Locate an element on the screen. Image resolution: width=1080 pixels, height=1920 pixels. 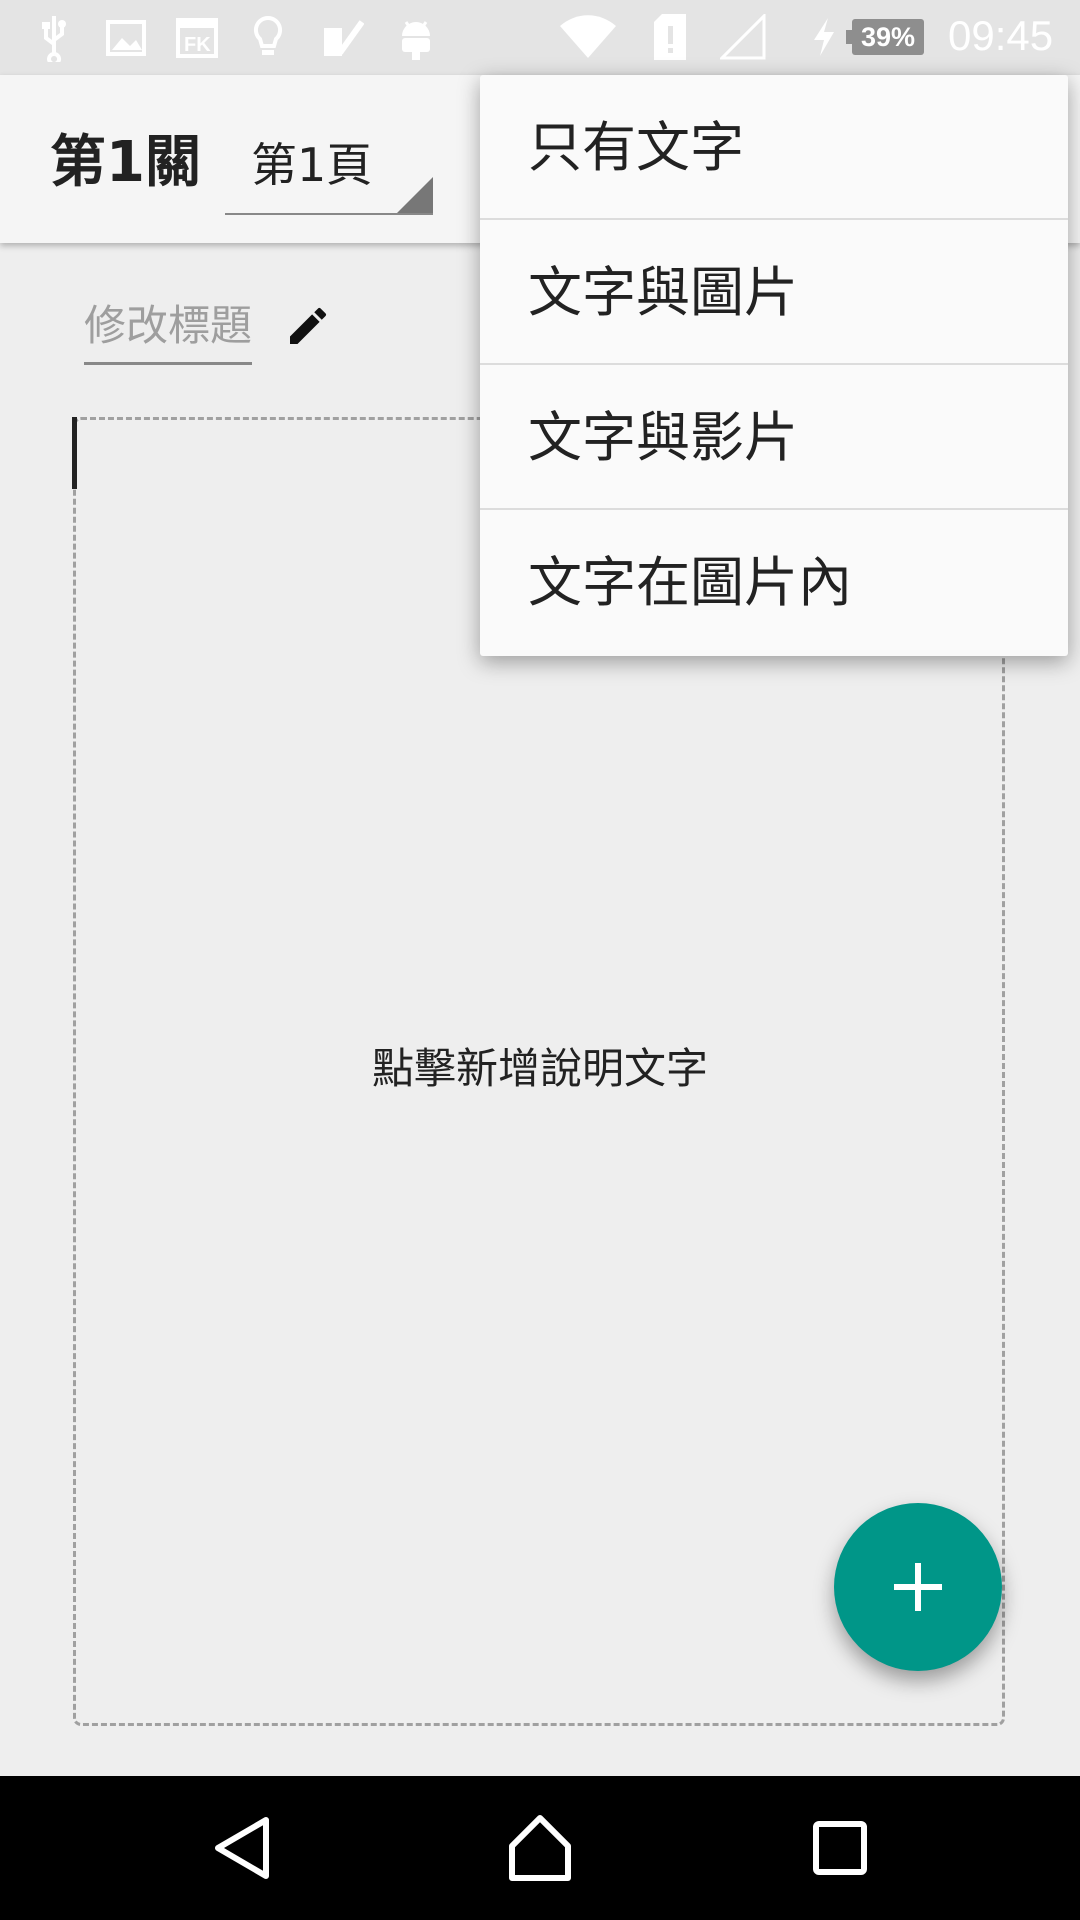
title-input: 修改標題 is located at coordinates (168, 331).